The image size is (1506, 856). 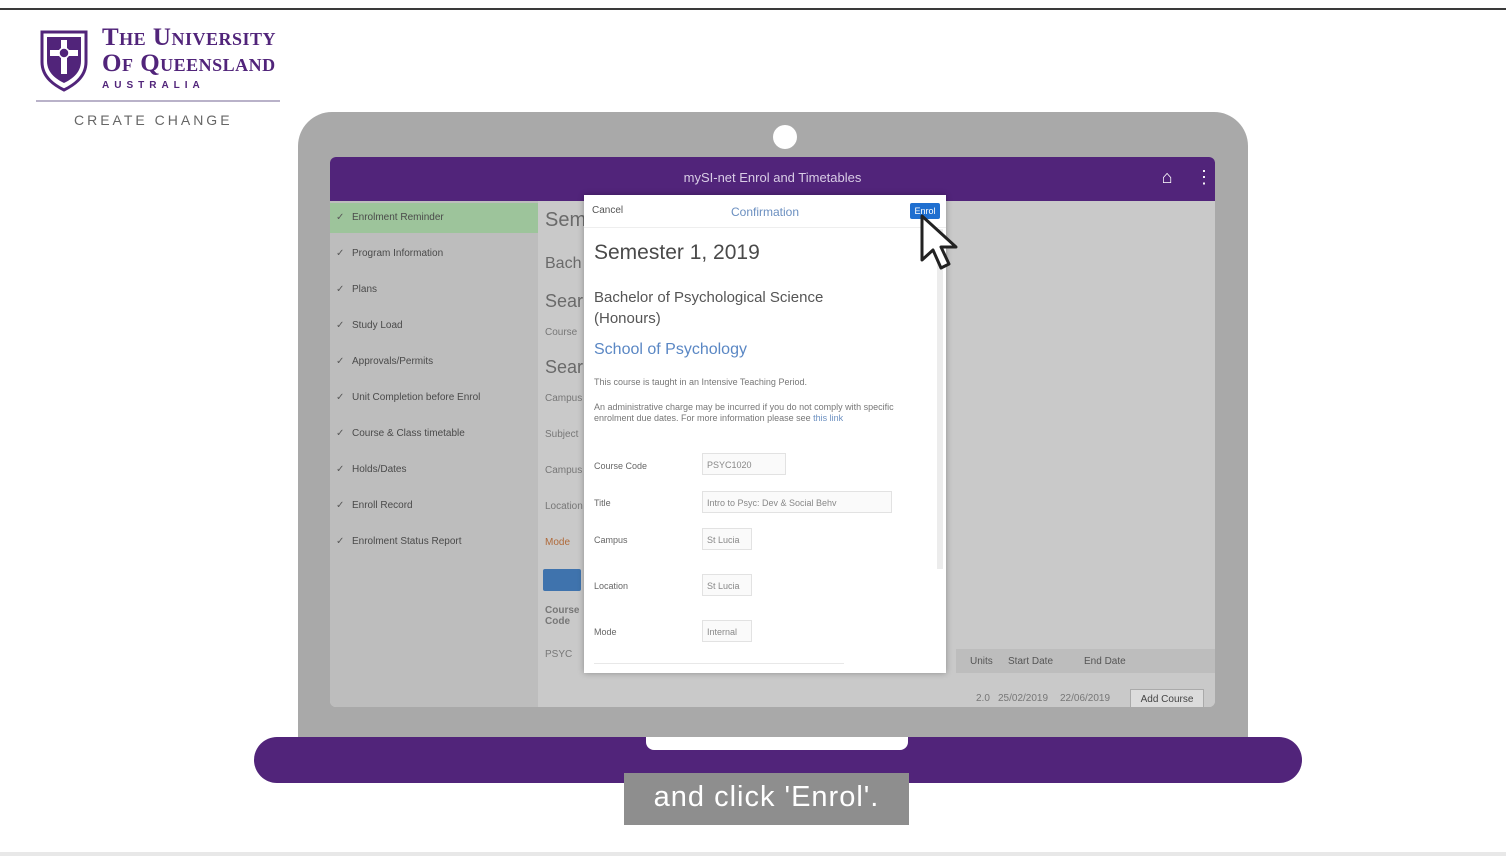 I want to click on logo-tagline: CREATE CHANGE, so click(x=153, y=120).